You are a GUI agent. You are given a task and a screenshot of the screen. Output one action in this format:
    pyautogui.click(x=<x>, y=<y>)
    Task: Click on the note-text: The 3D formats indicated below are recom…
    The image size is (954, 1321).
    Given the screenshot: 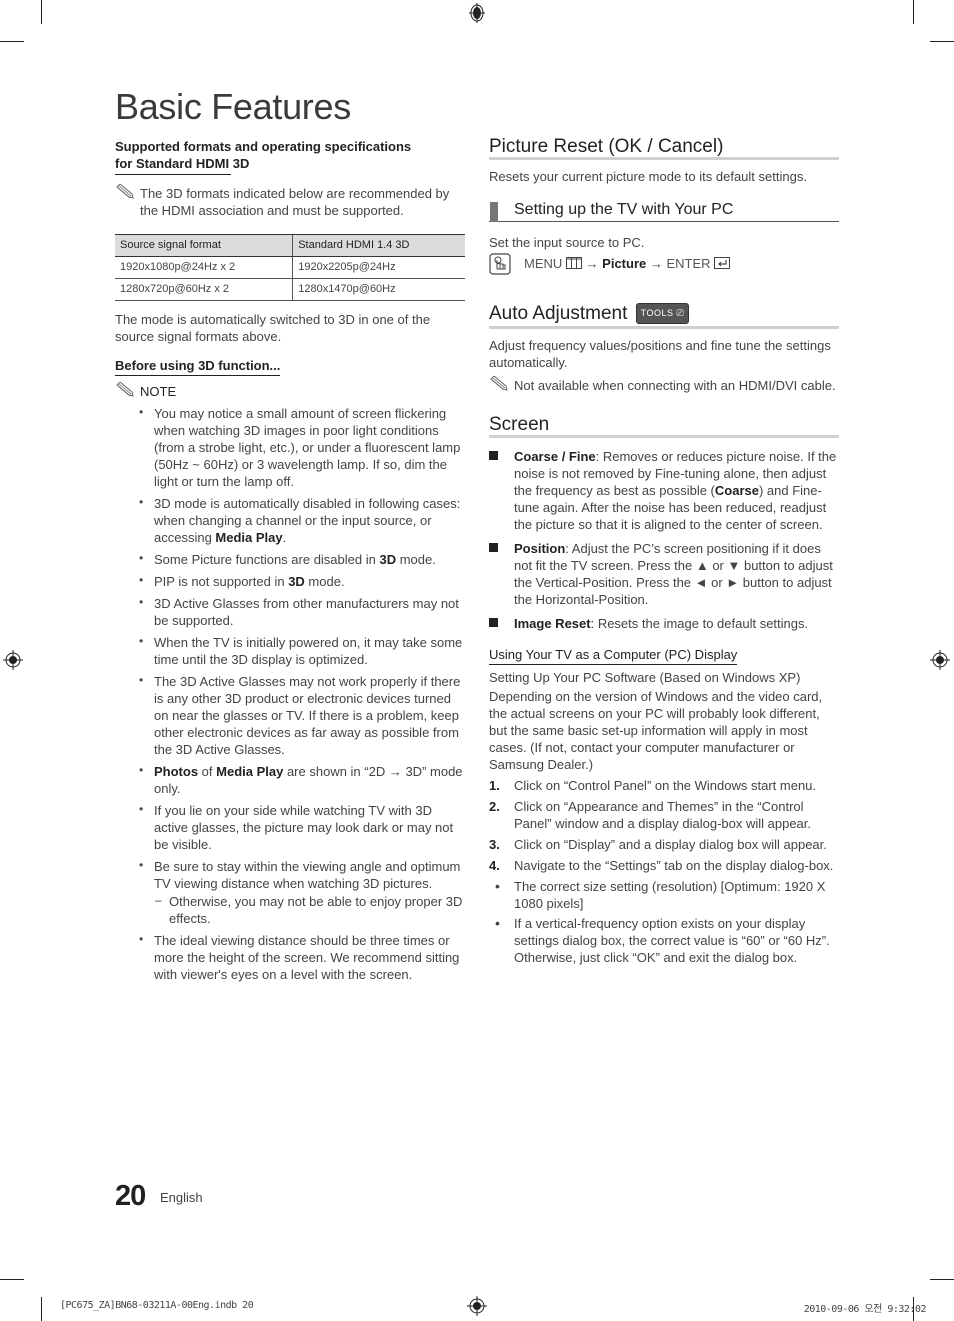 What is the action you would take?
    pyautogui.click(x=295, y=202)
    